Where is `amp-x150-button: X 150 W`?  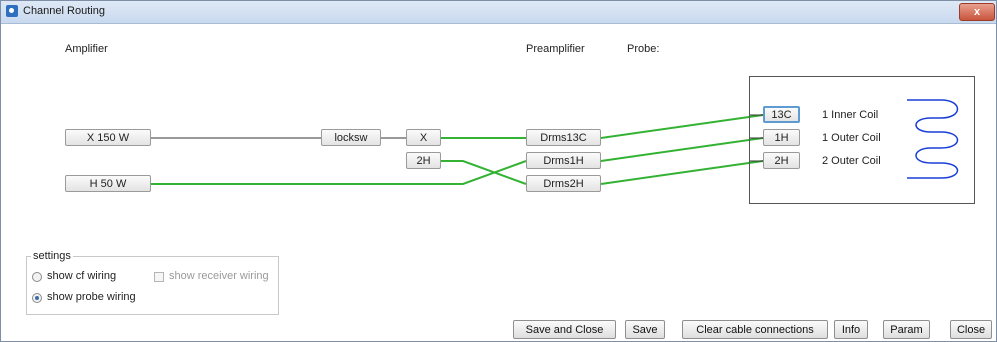 amp-x150-button: X 150 W is located at coordinates (108, 137).